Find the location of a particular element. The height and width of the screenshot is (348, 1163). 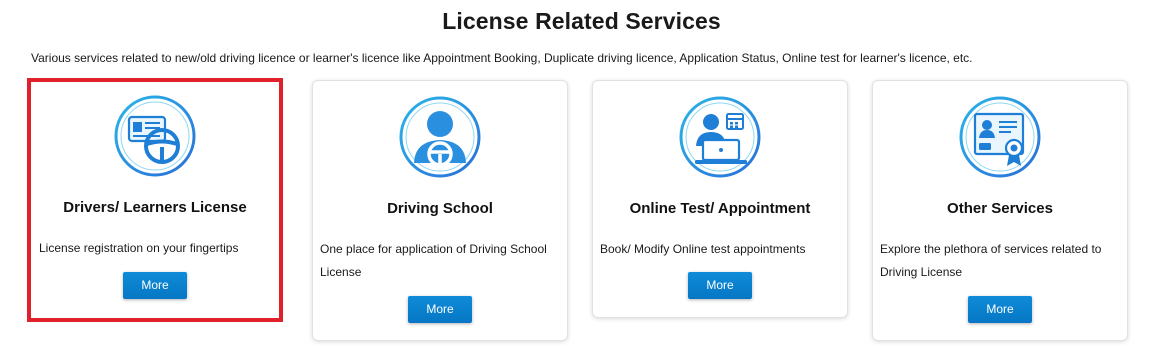

card-description: Book/ Modify Online test appointments is located at coordinates (703, 249).